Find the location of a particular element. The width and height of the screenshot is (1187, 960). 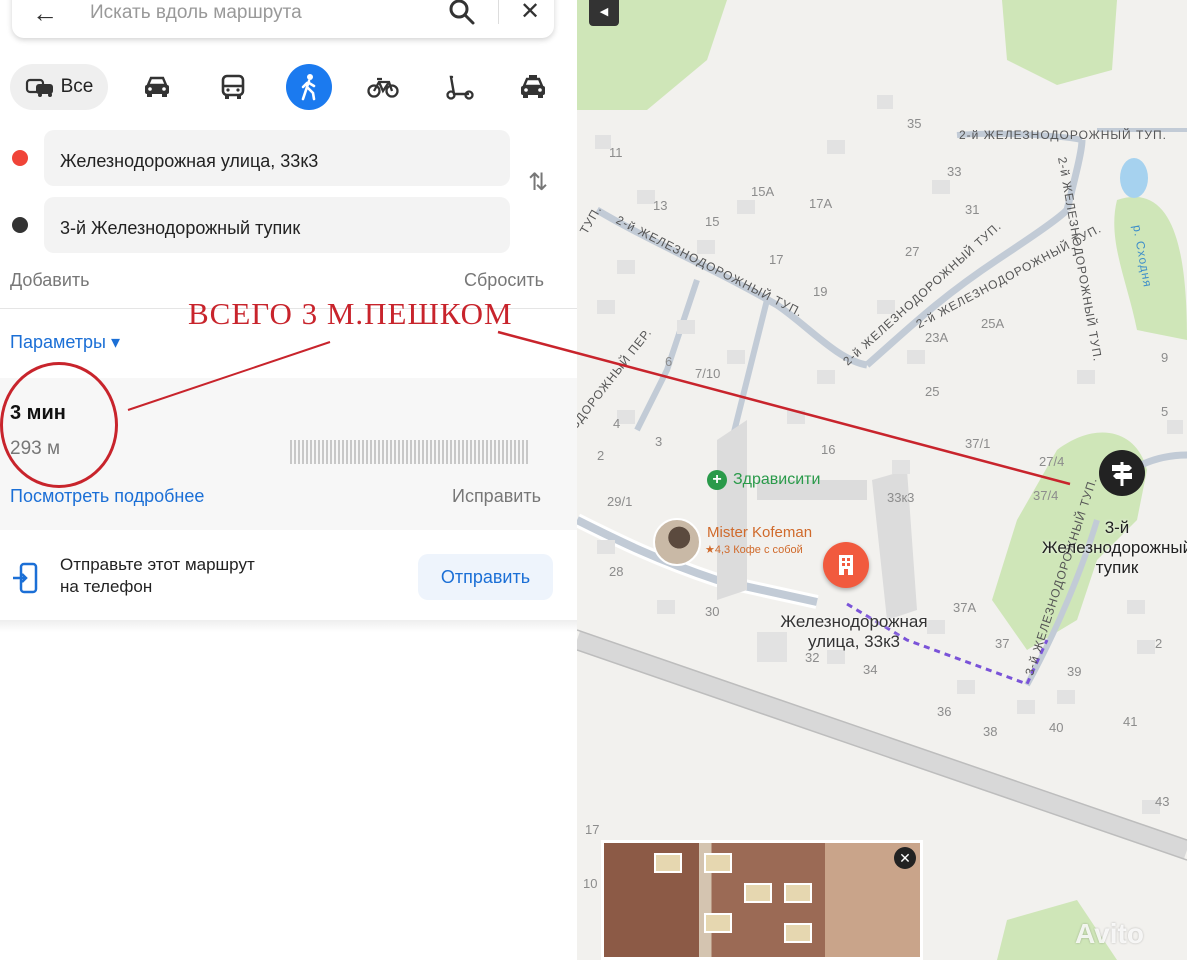

mode-taxi-button is located at coordinates (533, 87).